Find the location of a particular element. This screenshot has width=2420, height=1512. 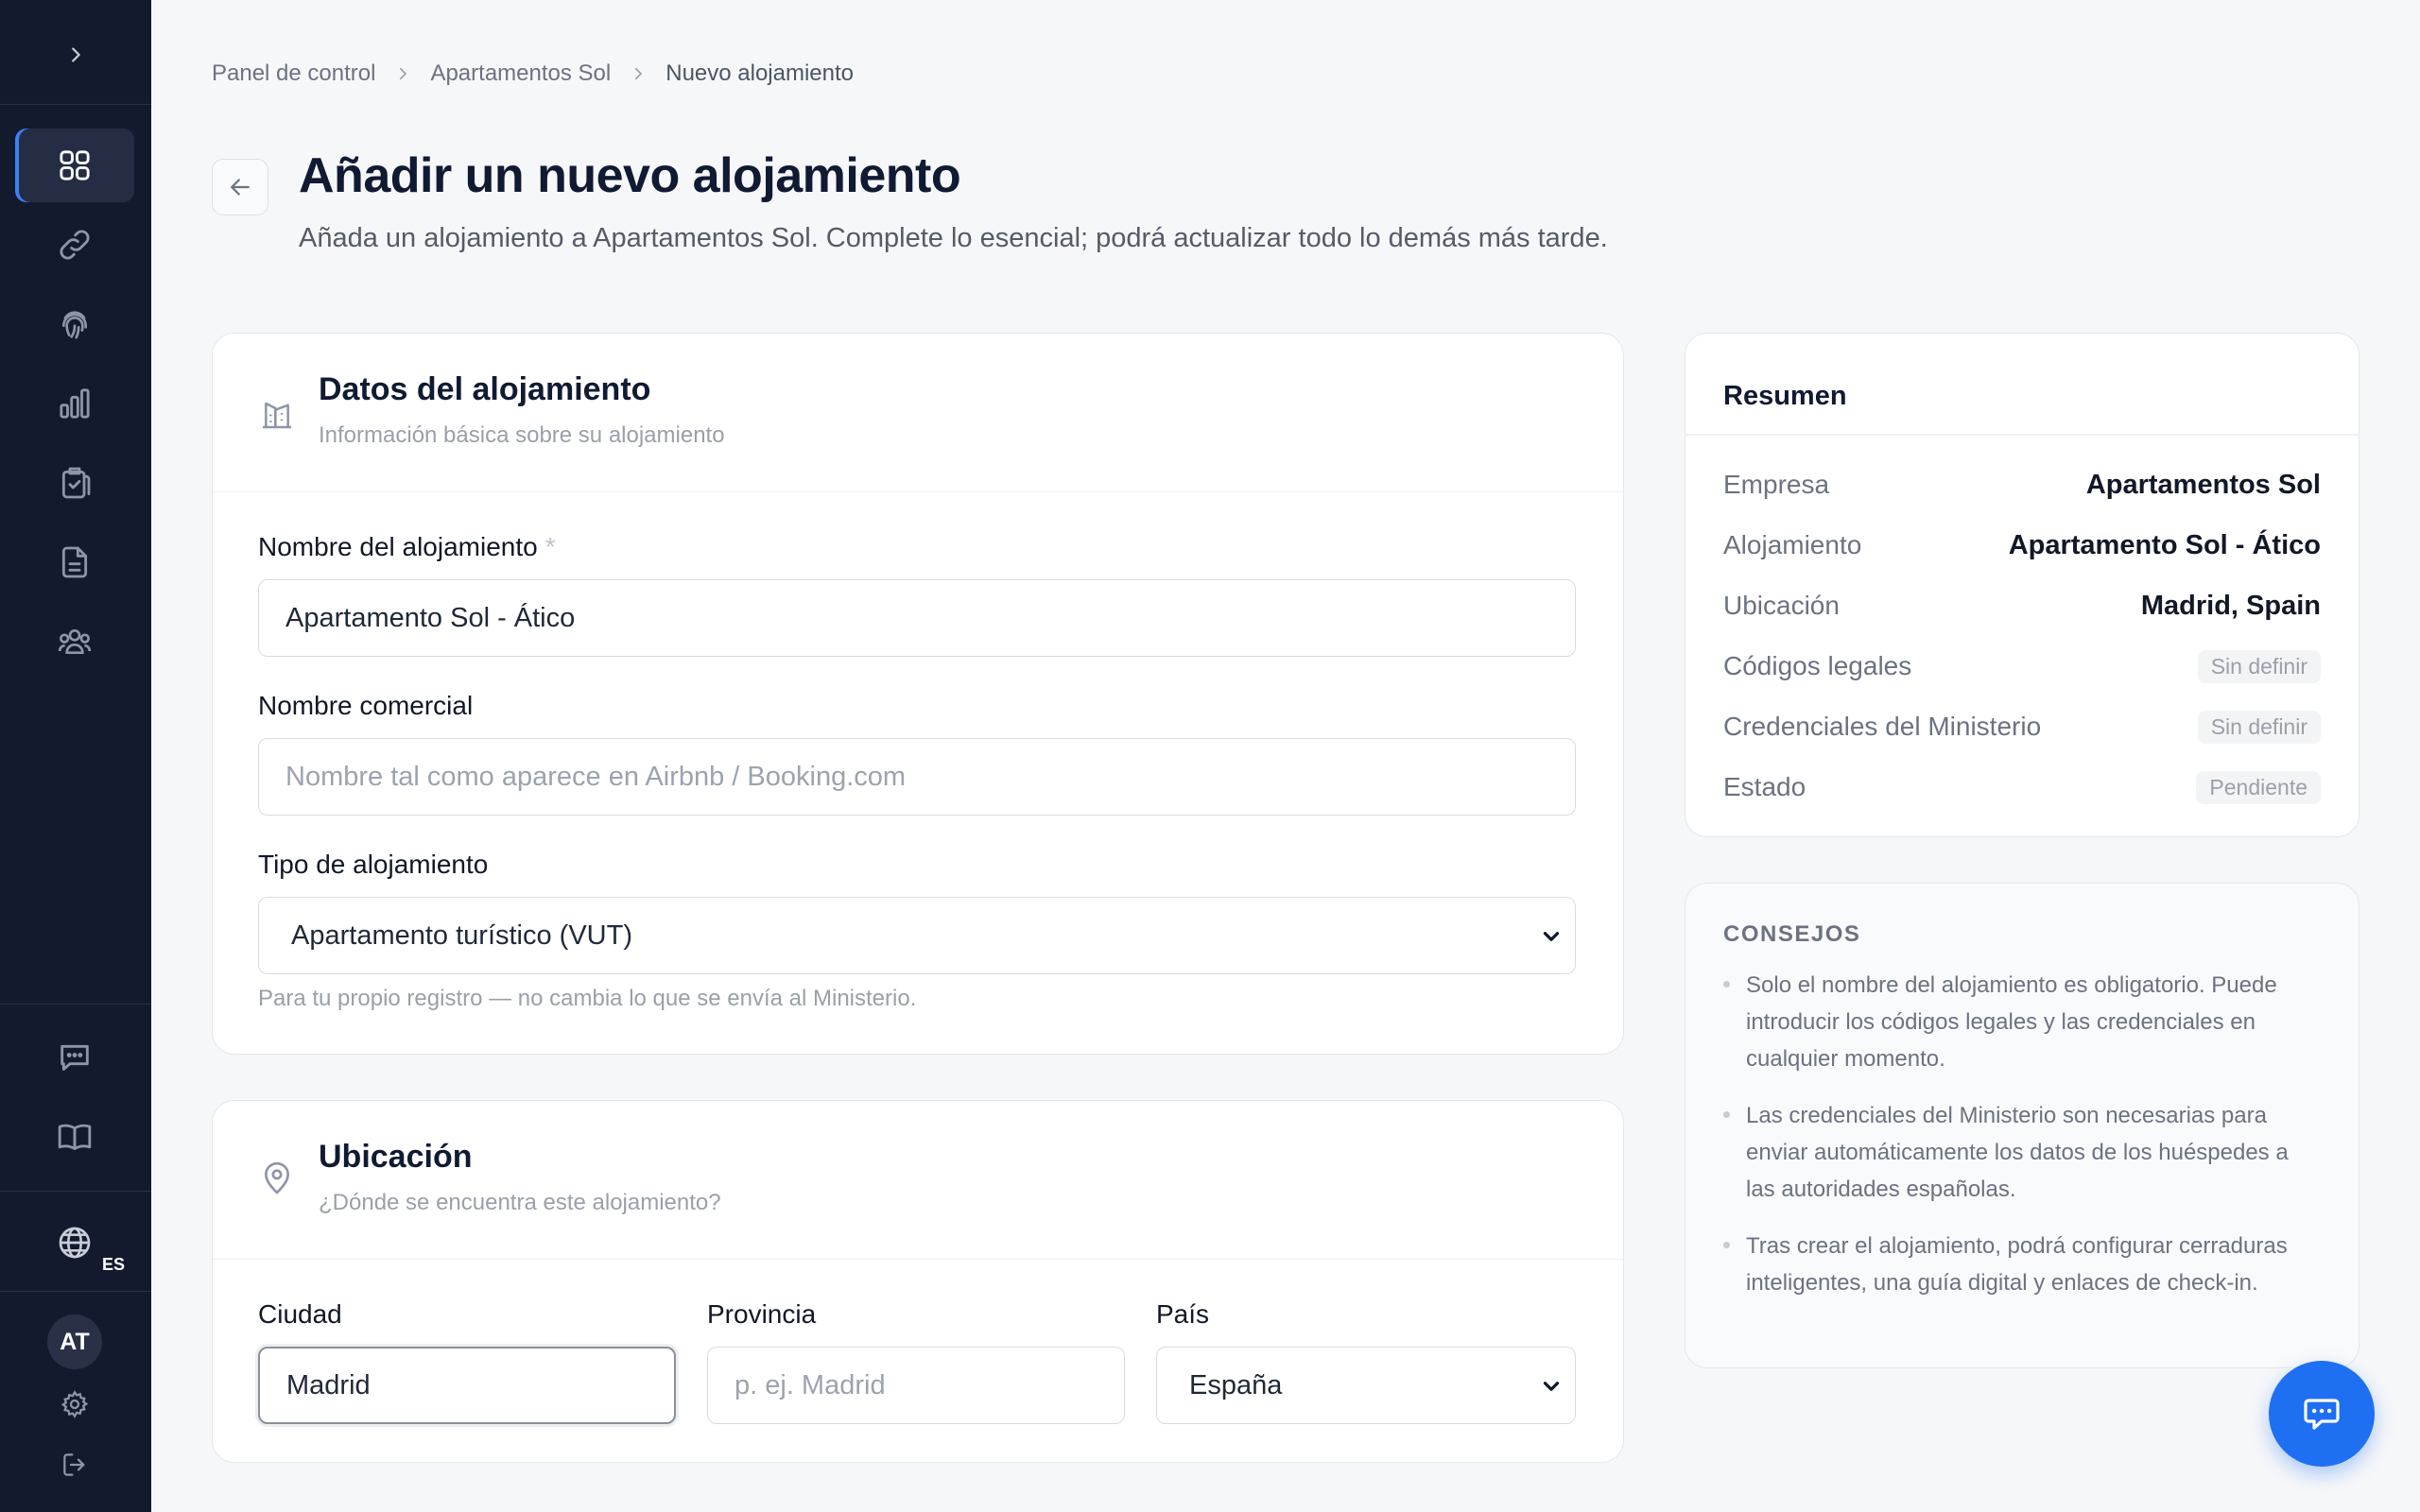

sidebar-item-support-chat is located at coordinates (74, 1057).